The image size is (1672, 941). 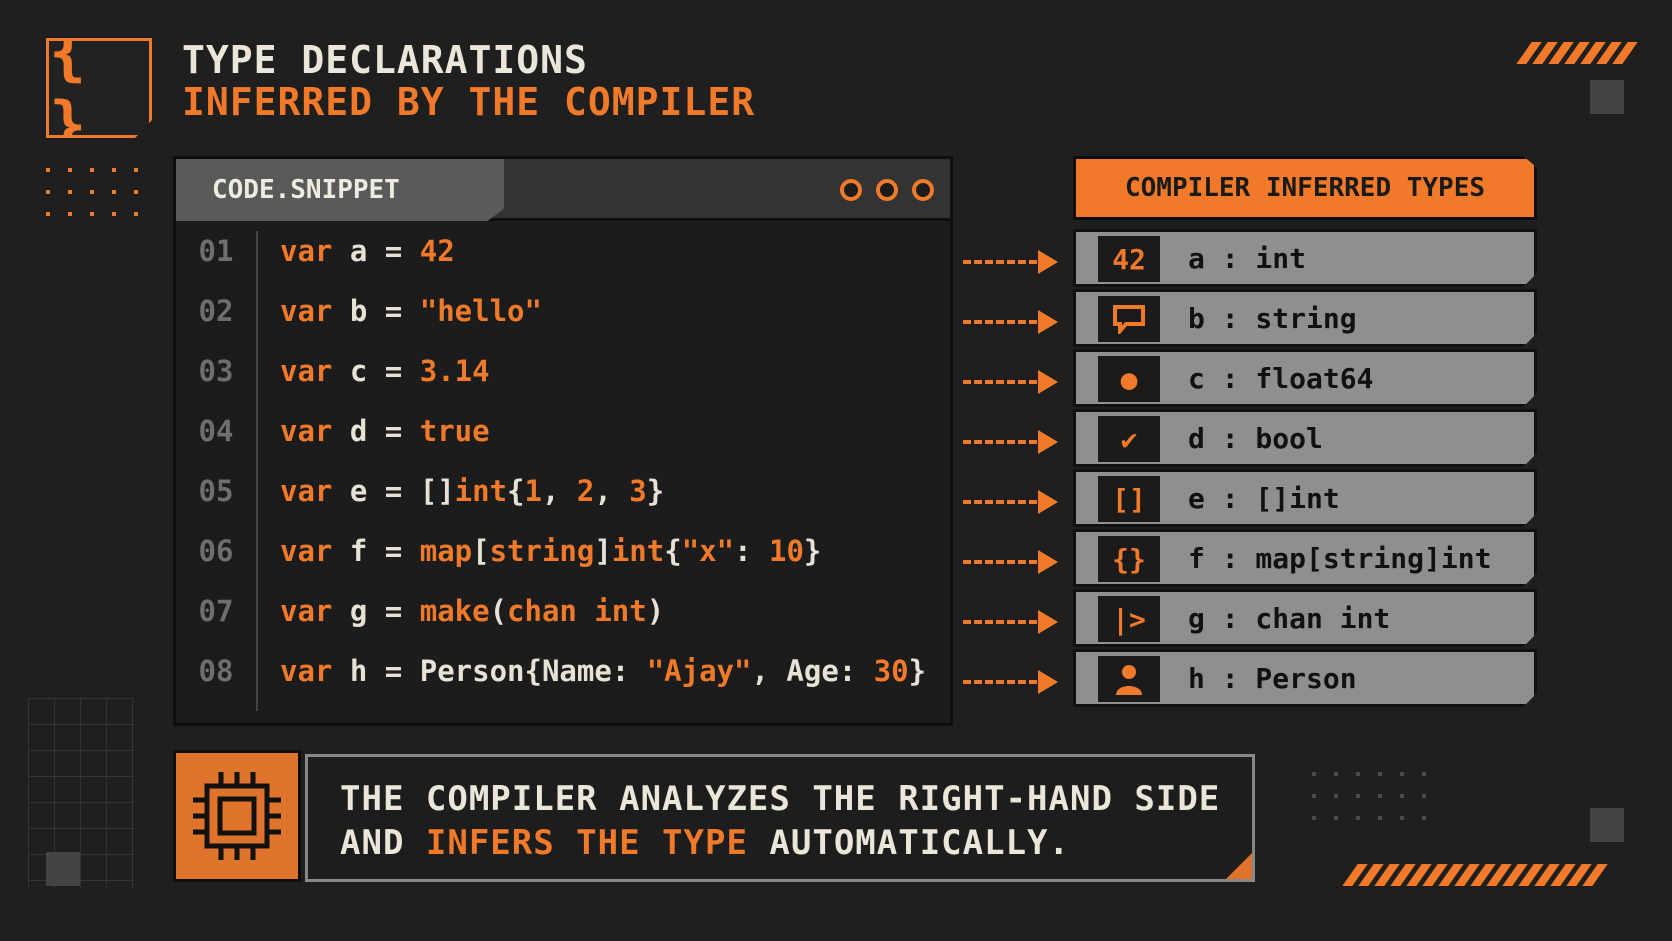 I want to click on type-label: b : string, so click(x=1272, y=318).